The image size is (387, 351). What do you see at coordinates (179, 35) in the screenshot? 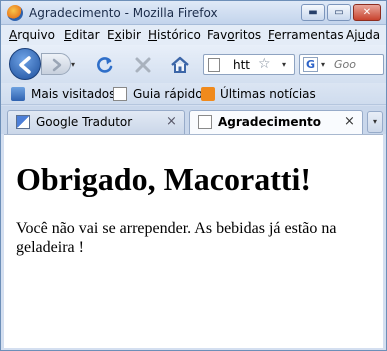
I see `menu-label-rest: istórico` at bounding box center [179, 35].